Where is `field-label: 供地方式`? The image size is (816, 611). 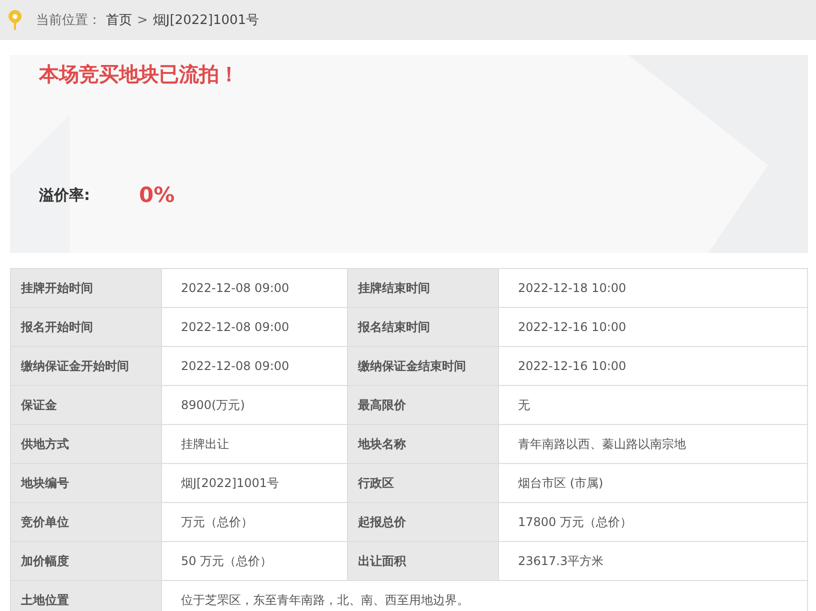 field-label: 供地方式 is located at coordinates (86, 444).